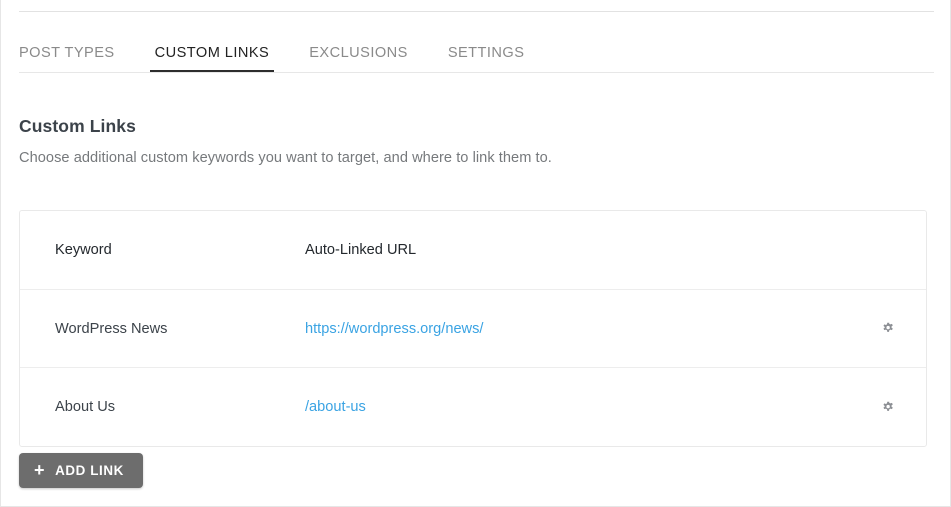  Describe the element at coordinates (486, 48) in the screenshot. I see `tab-settings: SETTINGS` at that location.